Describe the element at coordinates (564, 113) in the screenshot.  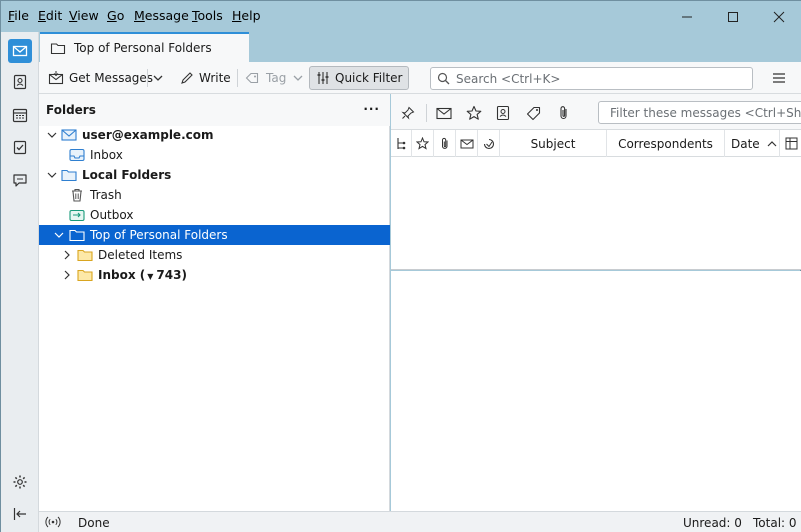
I see `attachment-filter-toggle` at that location.